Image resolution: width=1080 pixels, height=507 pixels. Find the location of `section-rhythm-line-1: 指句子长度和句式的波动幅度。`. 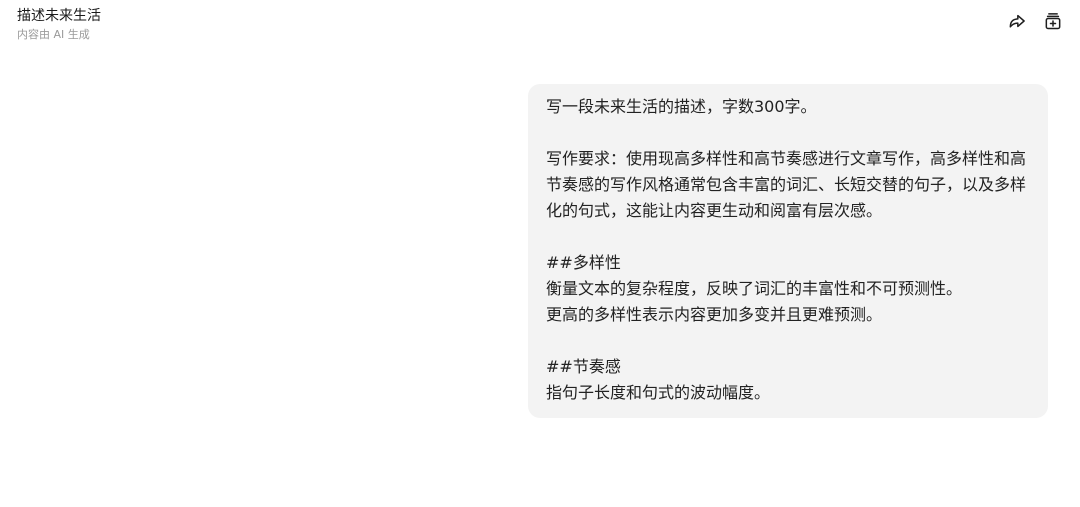

section-rhythm-line-1: 指句子长度和句式的波动幅度。 is located at coordinates (658, 392).